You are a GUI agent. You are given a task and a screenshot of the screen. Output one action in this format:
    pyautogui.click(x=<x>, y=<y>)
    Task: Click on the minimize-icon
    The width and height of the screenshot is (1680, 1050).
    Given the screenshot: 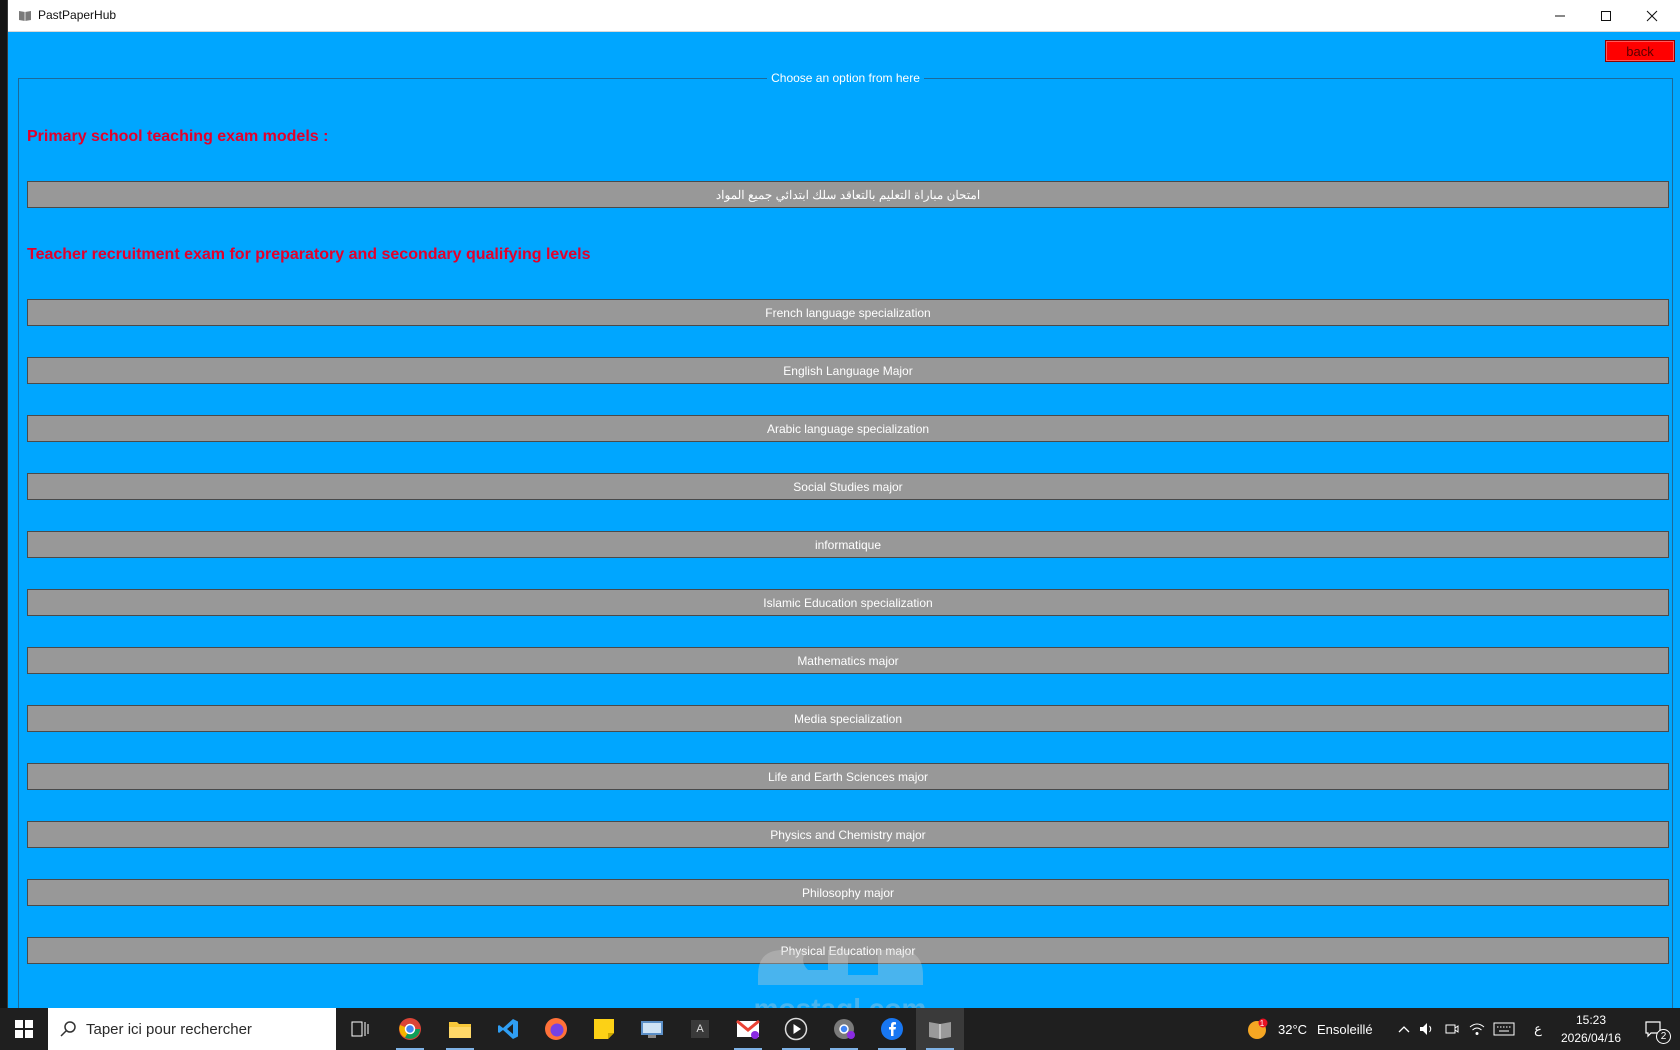 What is the action you would take?
    pyautogui.click(x=1560, y=15)
    